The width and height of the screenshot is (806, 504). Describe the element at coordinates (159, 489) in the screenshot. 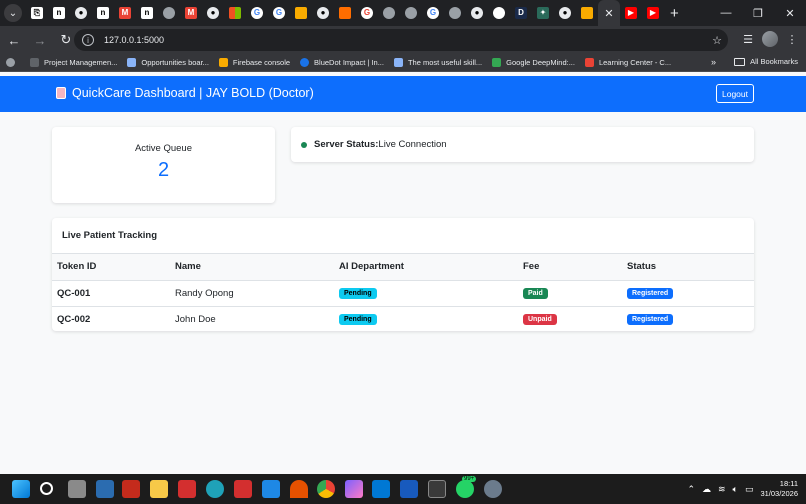

I see `file-explorer-icon` at that location.